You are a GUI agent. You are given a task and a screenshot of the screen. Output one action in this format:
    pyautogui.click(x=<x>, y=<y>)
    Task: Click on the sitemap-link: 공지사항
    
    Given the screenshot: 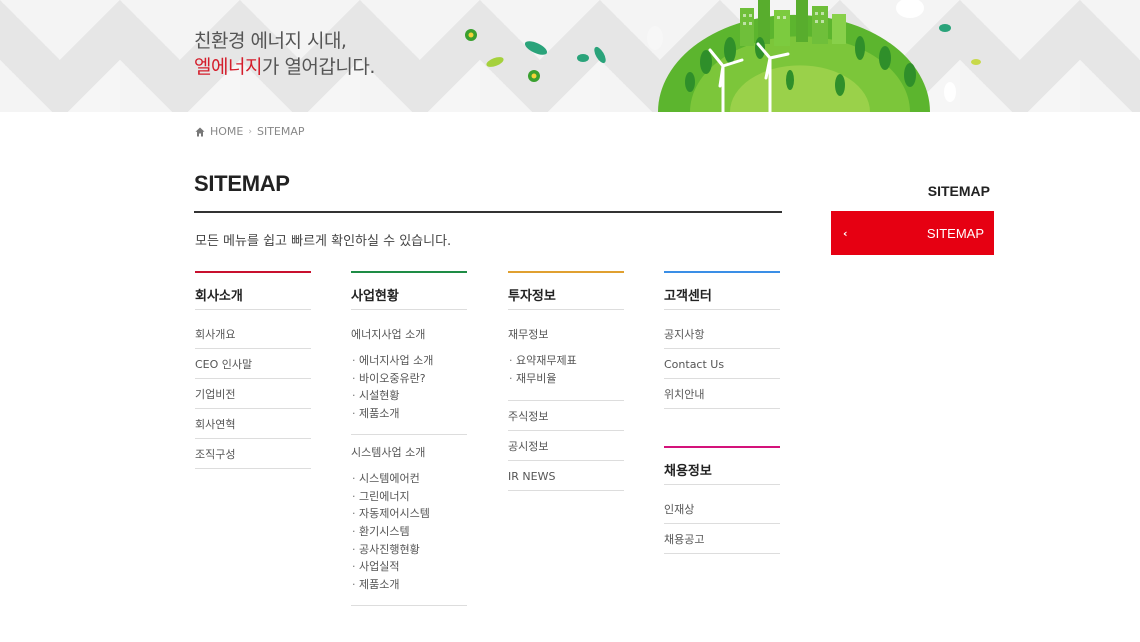 What is the action you would take?
    pyautogui.click(x=722, y=334)
    